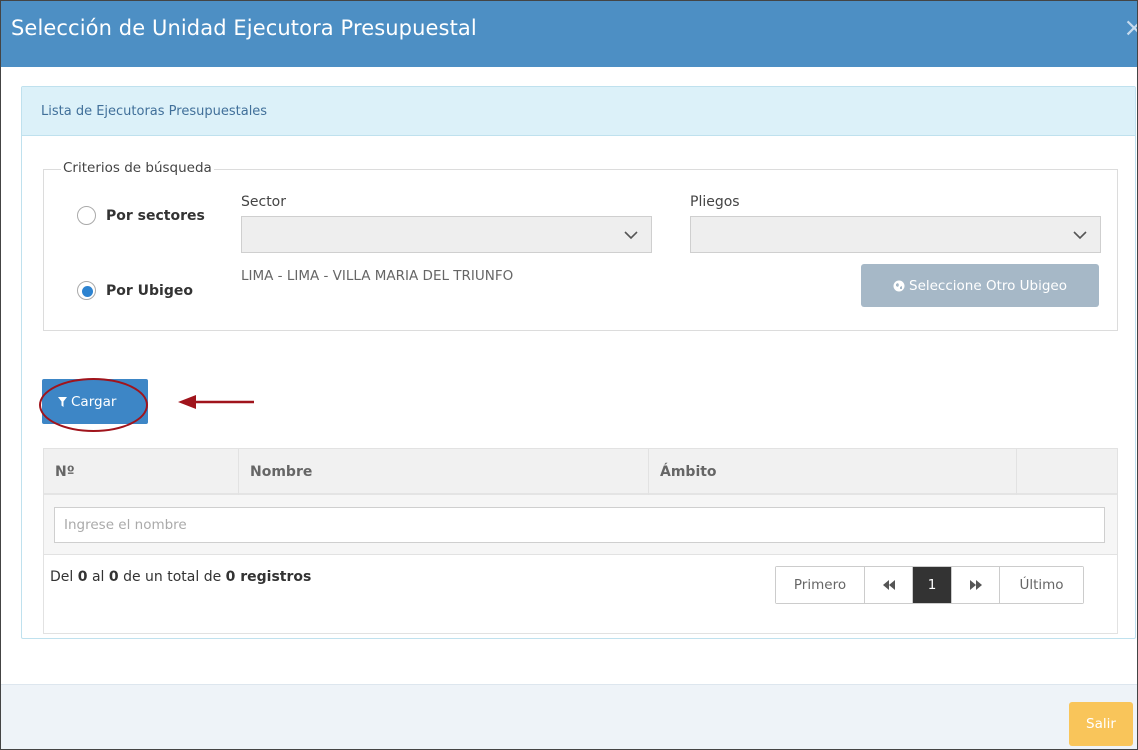 This screenshot has width=1138, height=750. I want to click on page-next-icon, so click(976, 585).